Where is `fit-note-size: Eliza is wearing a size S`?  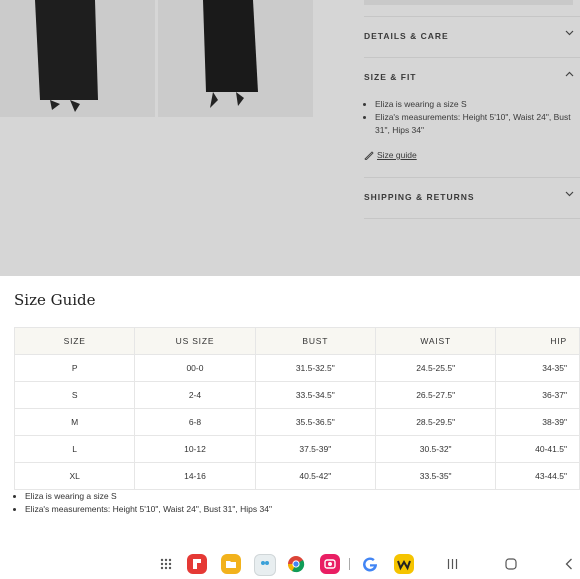 fit-note-size: Eliza is wearing a size S is located at coordinates (476, 104).